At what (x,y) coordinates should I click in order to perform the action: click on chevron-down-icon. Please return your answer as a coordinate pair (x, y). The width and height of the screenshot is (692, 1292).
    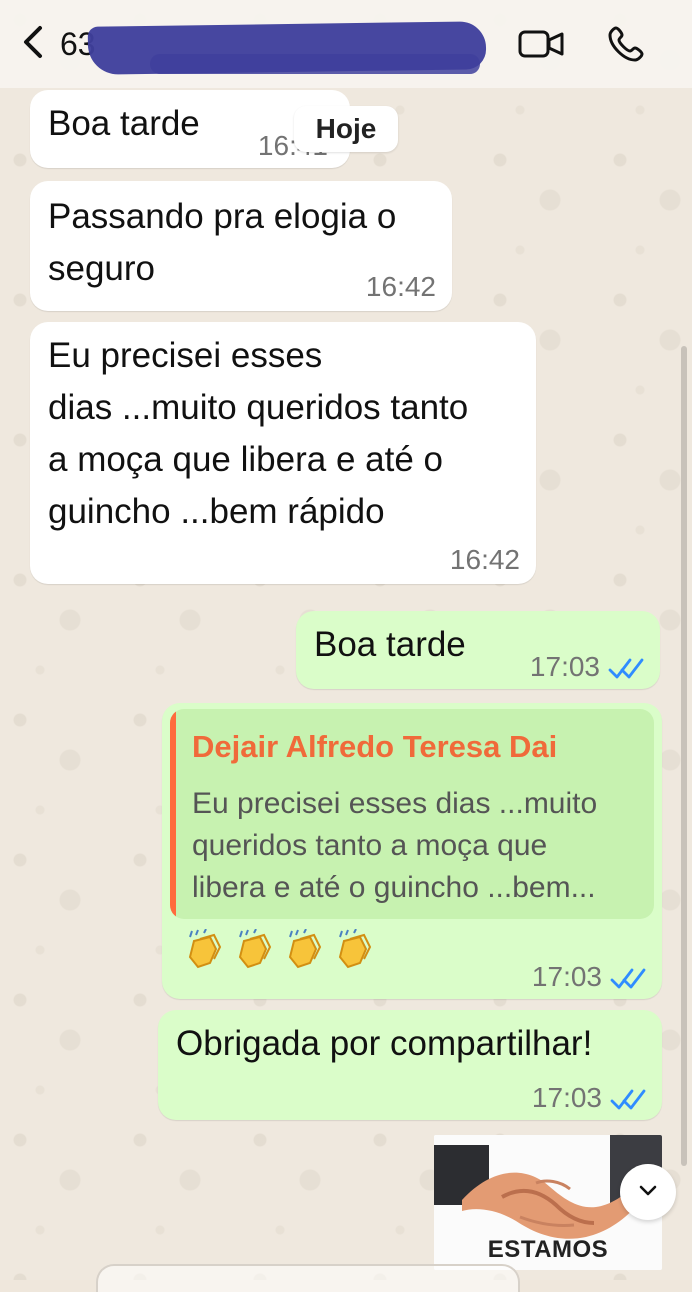
    Looking at the image, I should click on (648, 1192).